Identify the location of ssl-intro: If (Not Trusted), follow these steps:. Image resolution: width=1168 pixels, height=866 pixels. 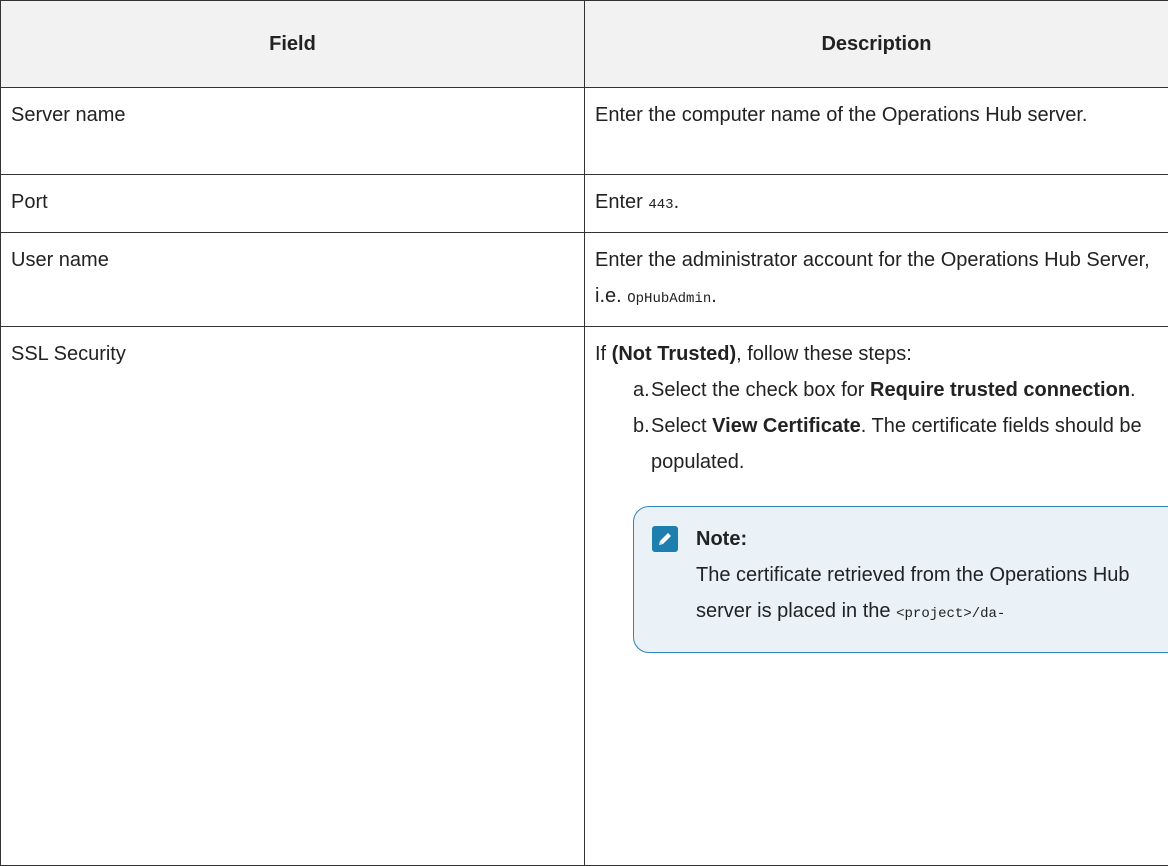
(876, 354).